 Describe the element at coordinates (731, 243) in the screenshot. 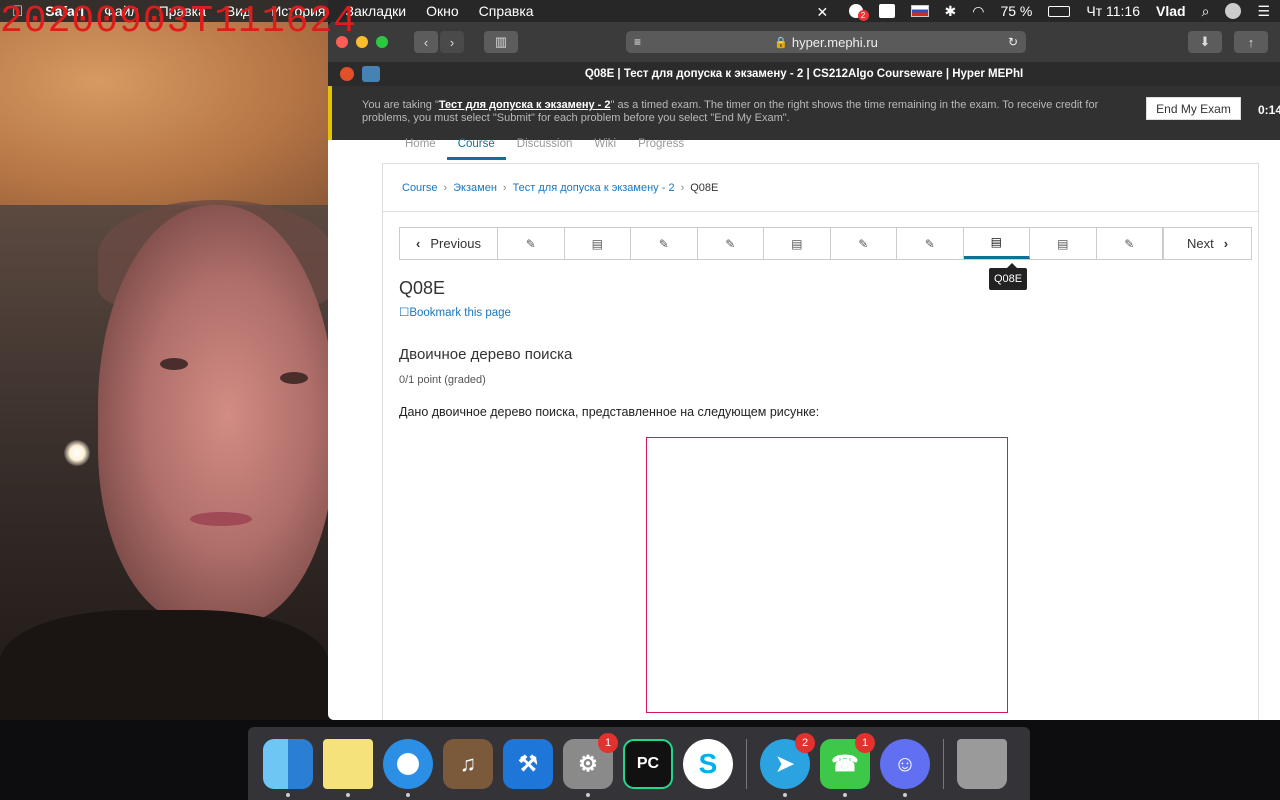

I see `sequence-unit-4: ✎` at that location.